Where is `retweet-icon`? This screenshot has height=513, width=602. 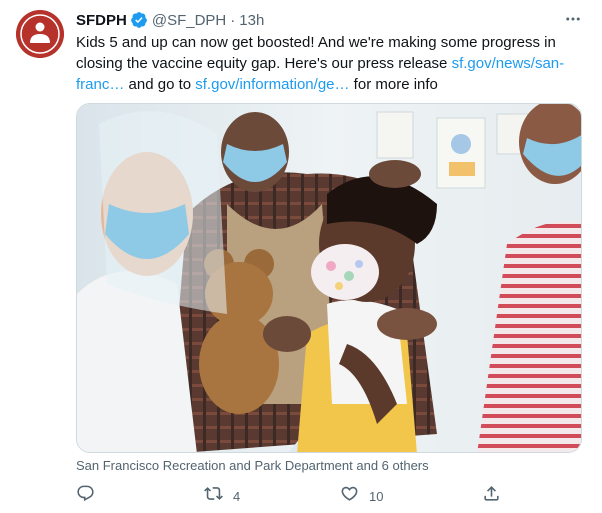 retweet-icon is located at coordinates (213, 496).